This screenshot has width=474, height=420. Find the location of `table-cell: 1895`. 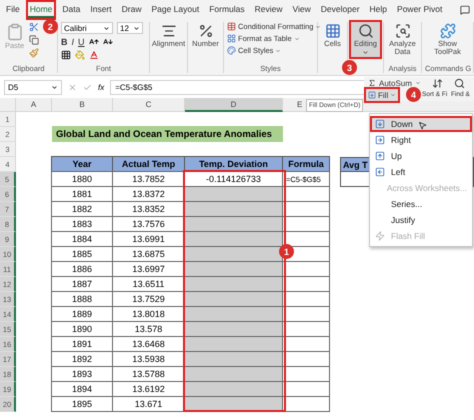

table-cell: 1895 is located at coordinates (82, 404).